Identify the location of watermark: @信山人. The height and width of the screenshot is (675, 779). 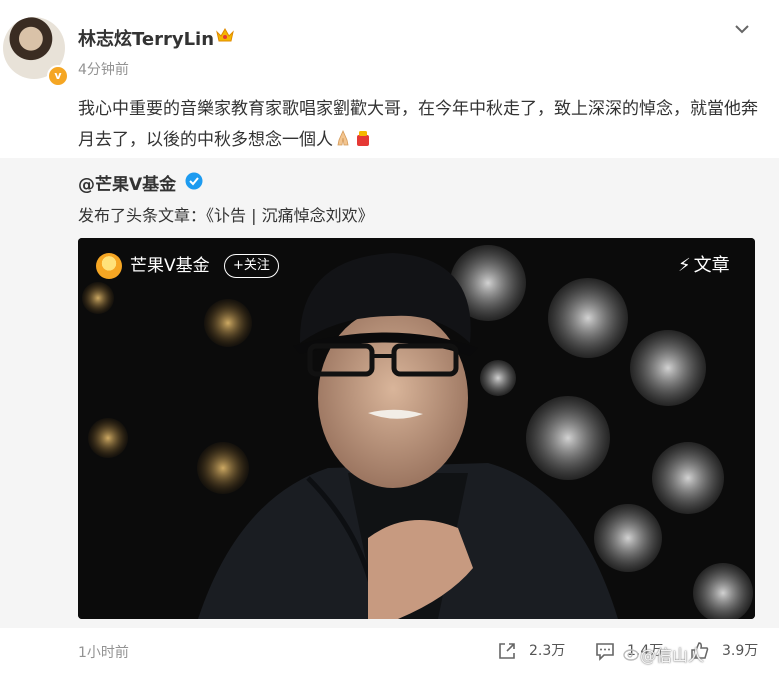
(672, 655).